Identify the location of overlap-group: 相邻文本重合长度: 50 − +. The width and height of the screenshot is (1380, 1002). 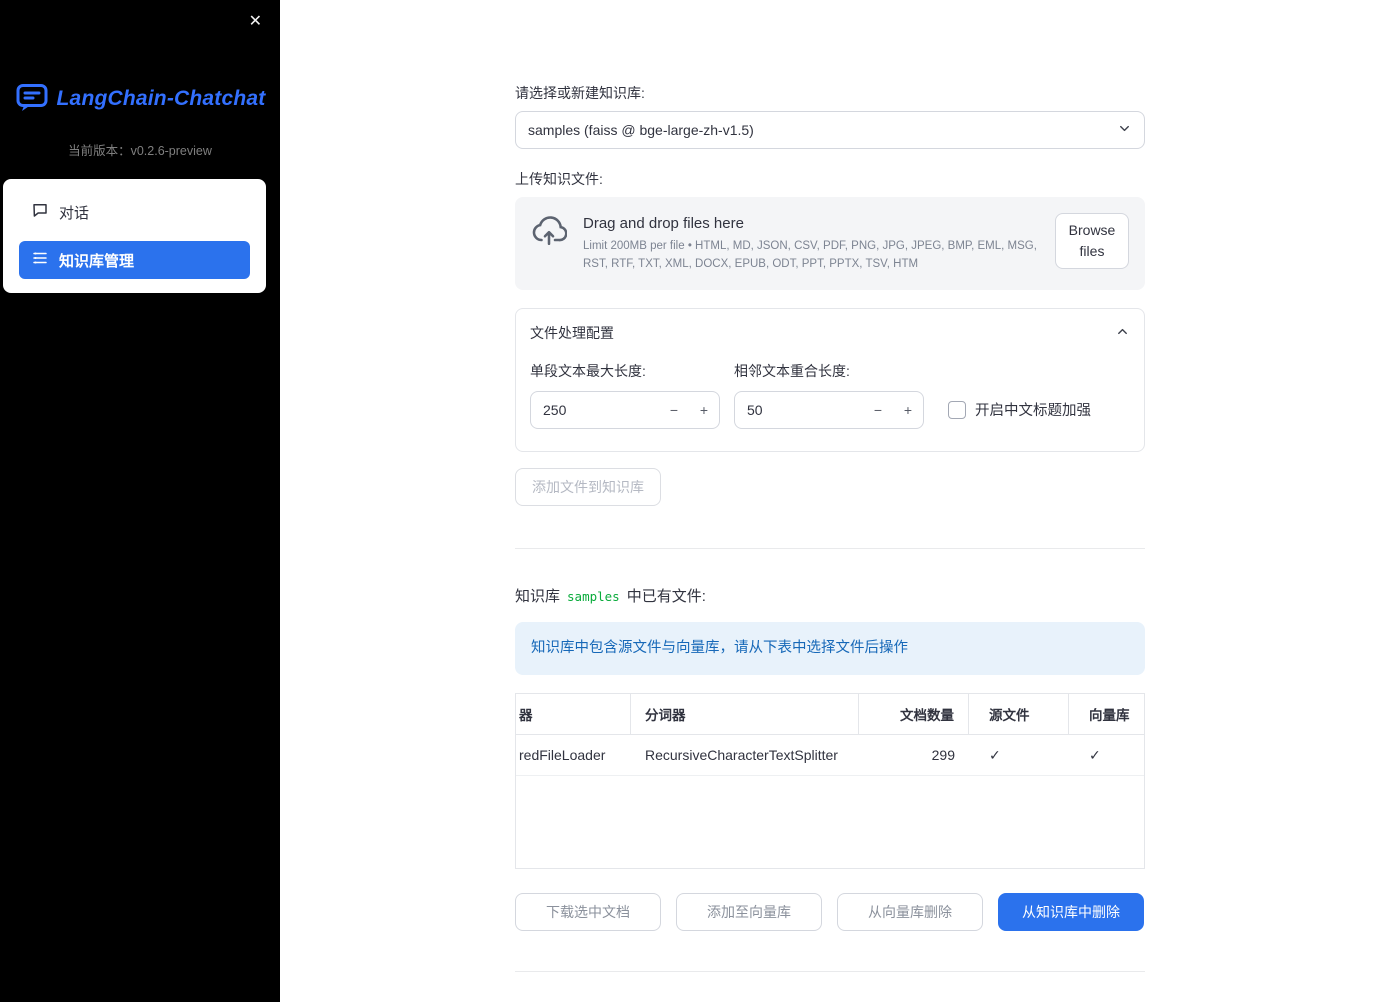
(829, 395).